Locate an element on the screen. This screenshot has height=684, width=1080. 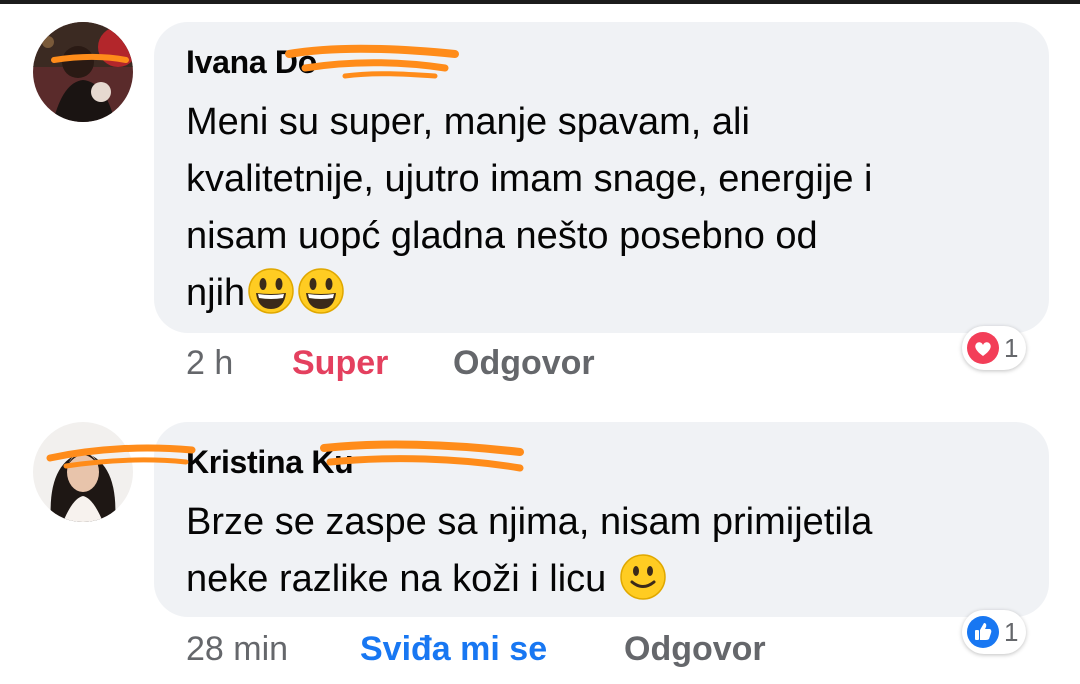
comment-text-line: njih is located at coordinates (265, 298).